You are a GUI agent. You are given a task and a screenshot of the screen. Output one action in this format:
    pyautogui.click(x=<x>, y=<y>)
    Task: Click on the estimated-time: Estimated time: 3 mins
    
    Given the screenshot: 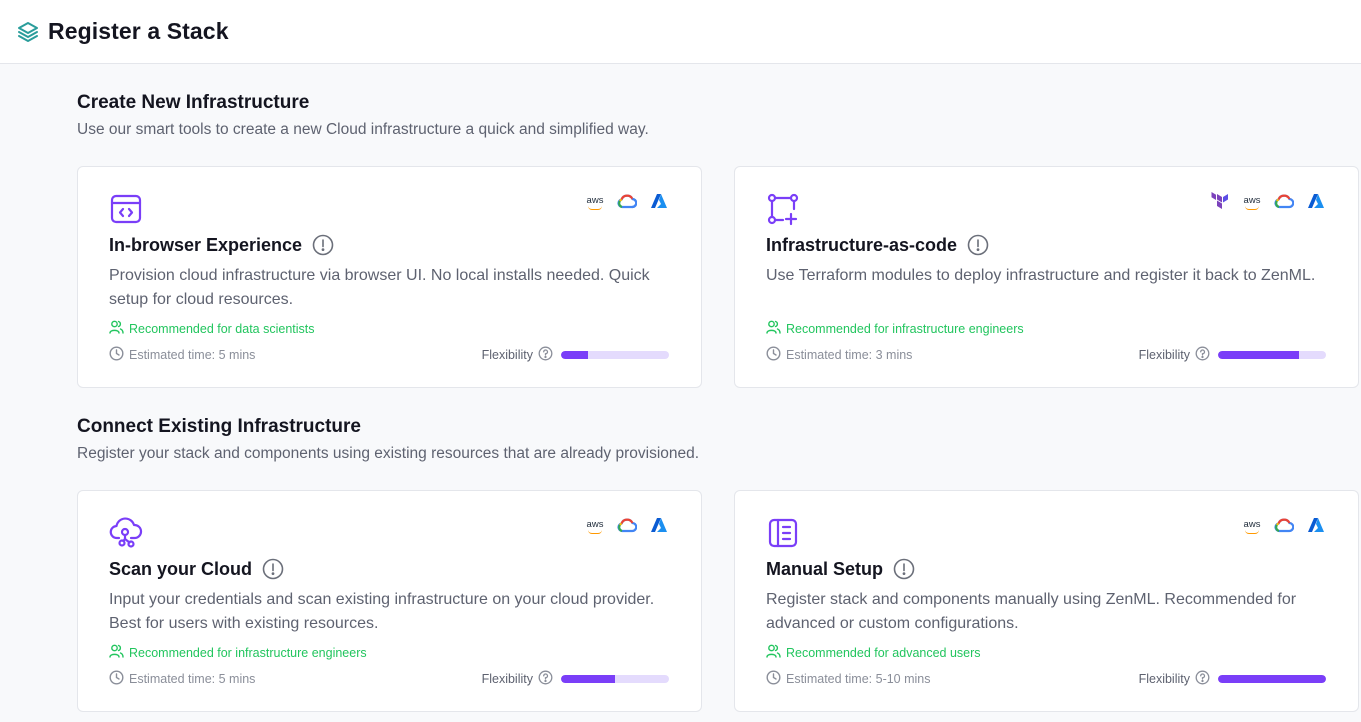 What is the action you would take?
    pyautogui.click(x=839, y=355)
    